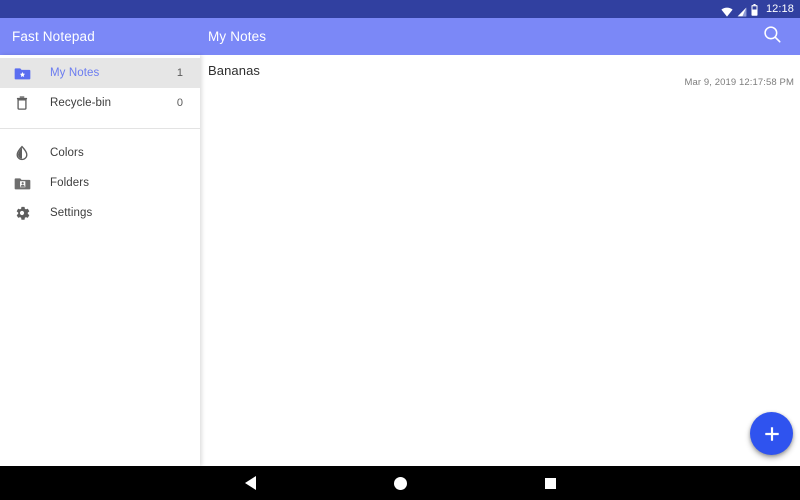 The width and height of the screenshot is (800, 500). I want to click on plus-icon, so click(772, 434).